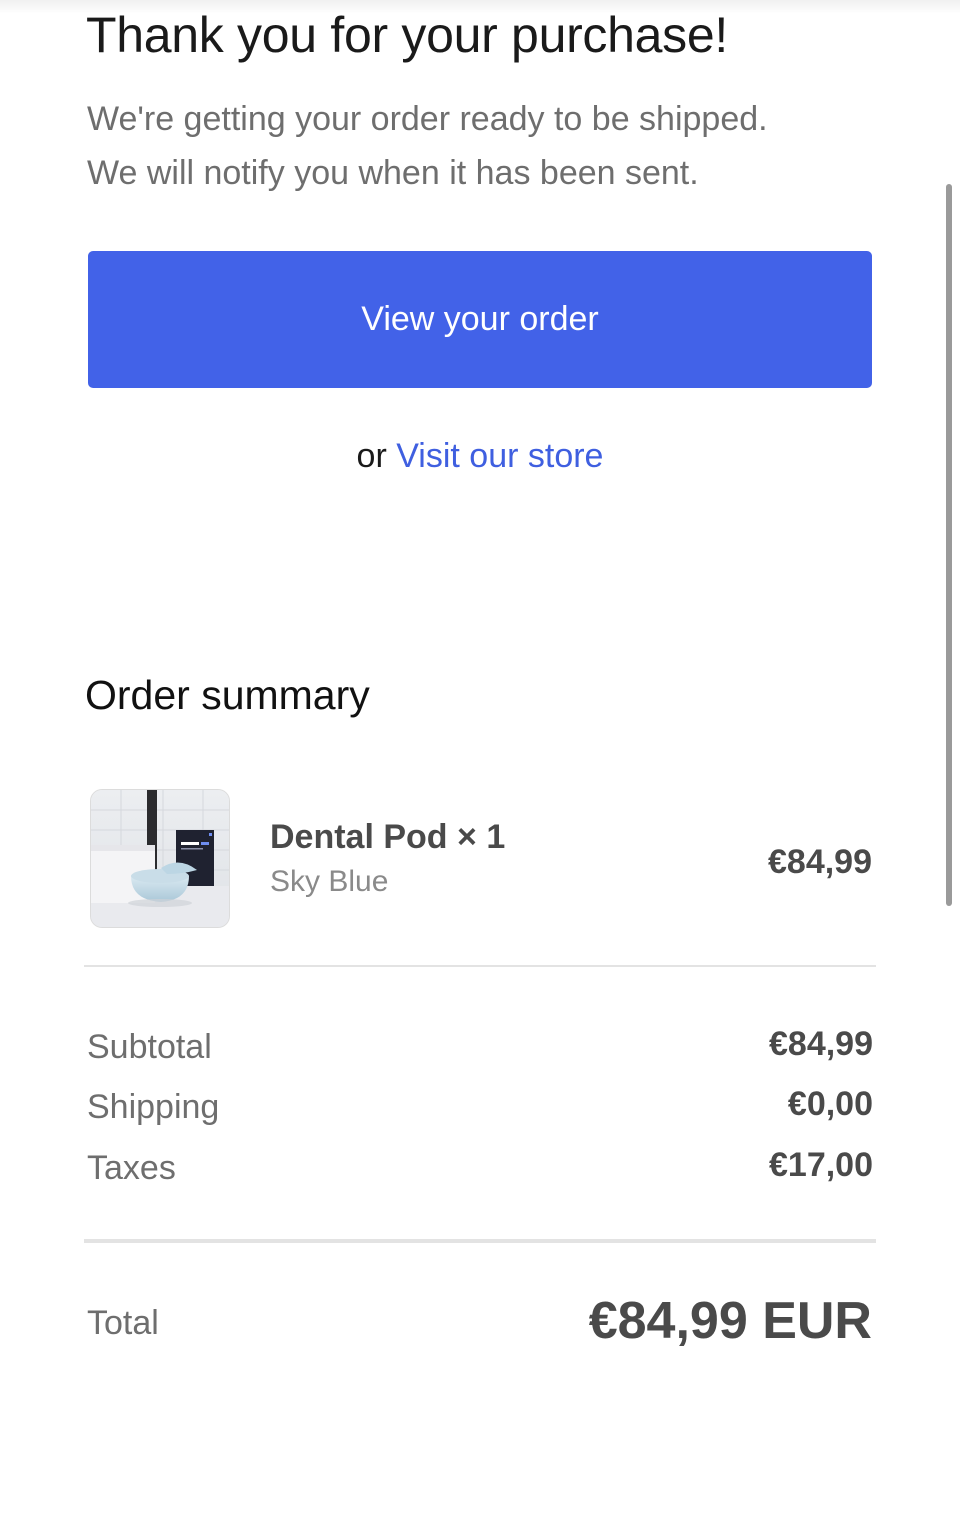 This screenshot has height=1528, width=960. Describe the element at coordinates (388, 837) in the screenshot. I see `product-name: Dental Pod × 1` at that location.